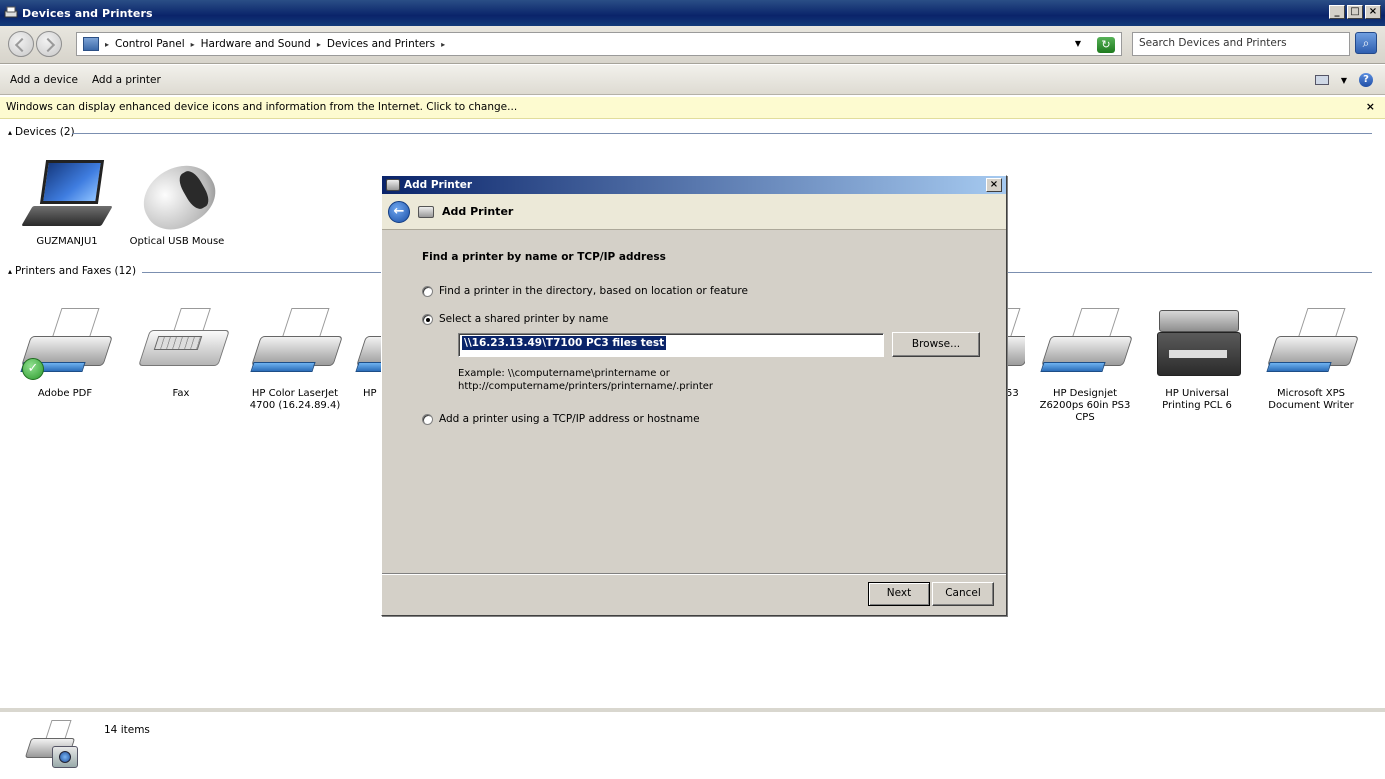 The image size is (1385, 779). I want to click on printer-label: HP, so click(370, 393).